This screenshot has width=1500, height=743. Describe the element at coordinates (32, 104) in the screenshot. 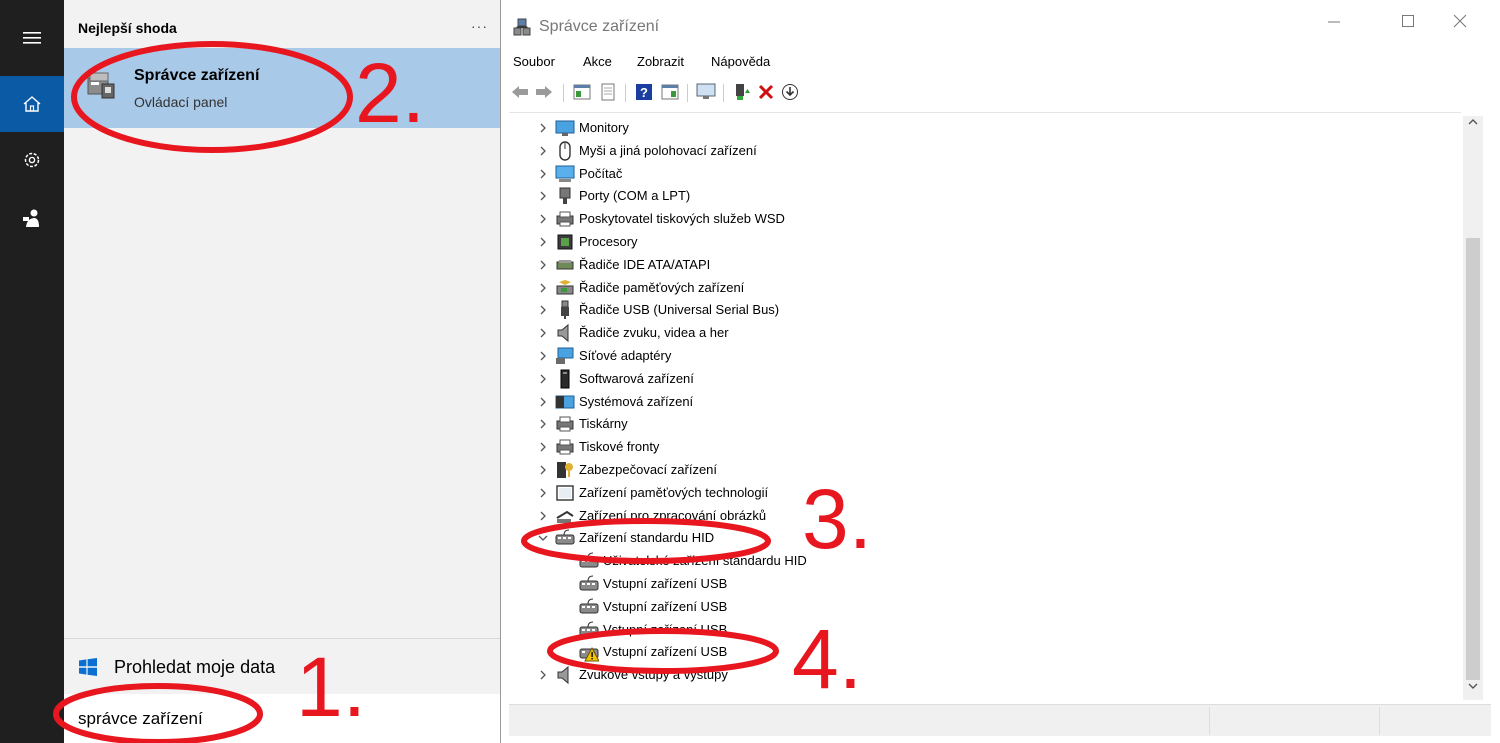

I see `home-icon` at that location.